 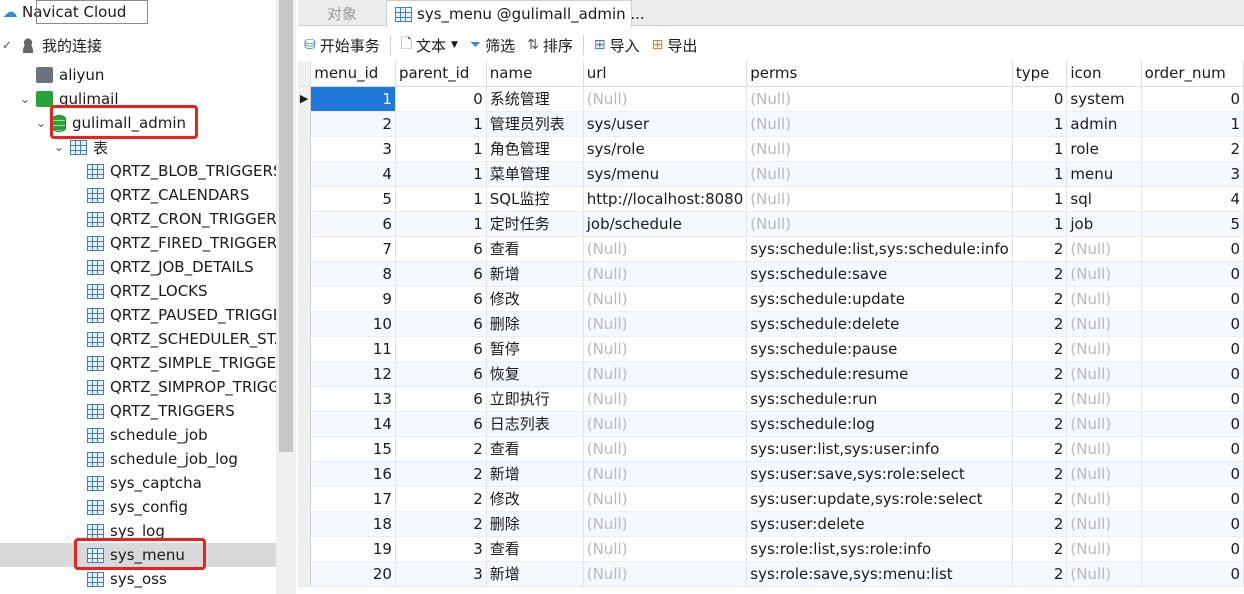 I want to click on table-row: 14 6 日志列表 (Null) sys:schedule:log 2 (Null) 0, so click(x=771, y=424).